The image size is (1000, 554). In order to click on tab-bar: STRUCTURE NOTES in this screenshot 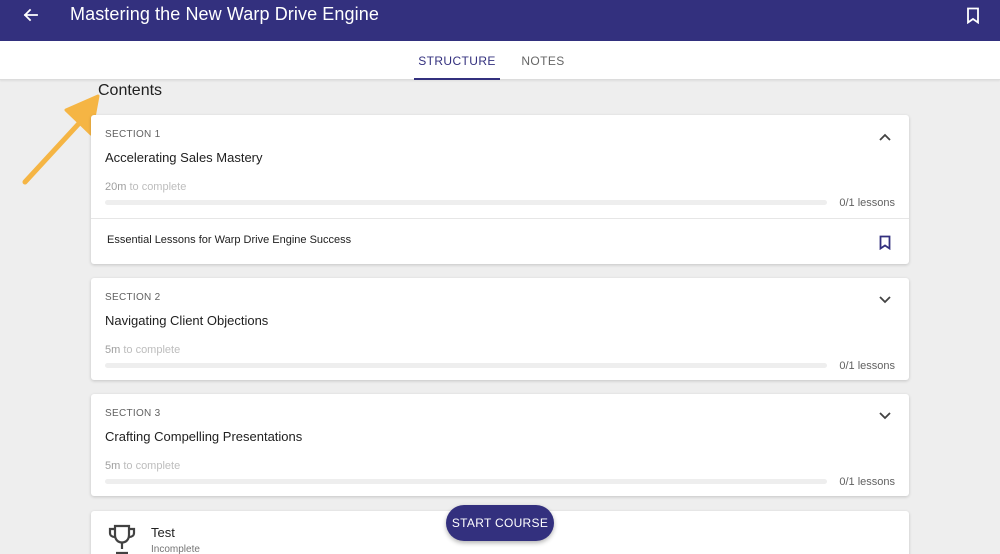, I will do `click(500, 60)`.